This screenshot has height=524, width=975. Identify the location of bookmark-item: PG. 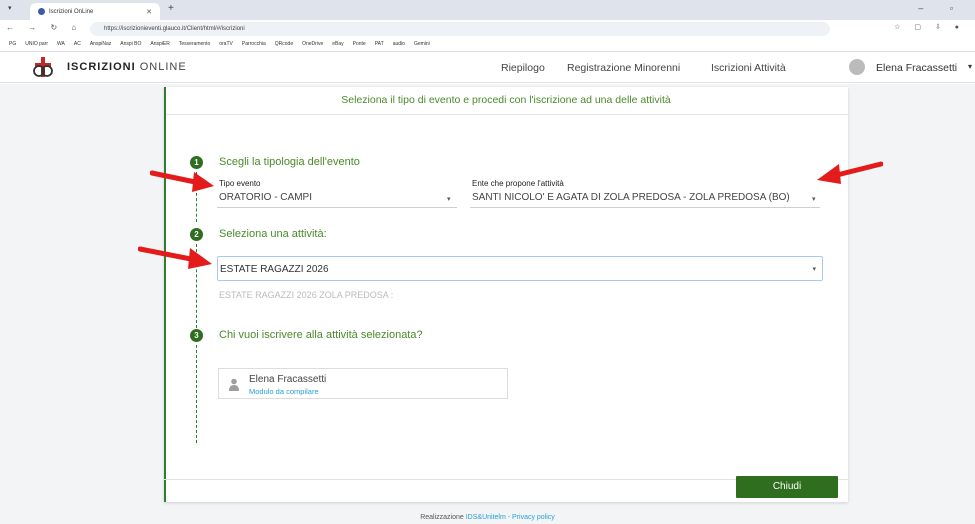
(12, 44).